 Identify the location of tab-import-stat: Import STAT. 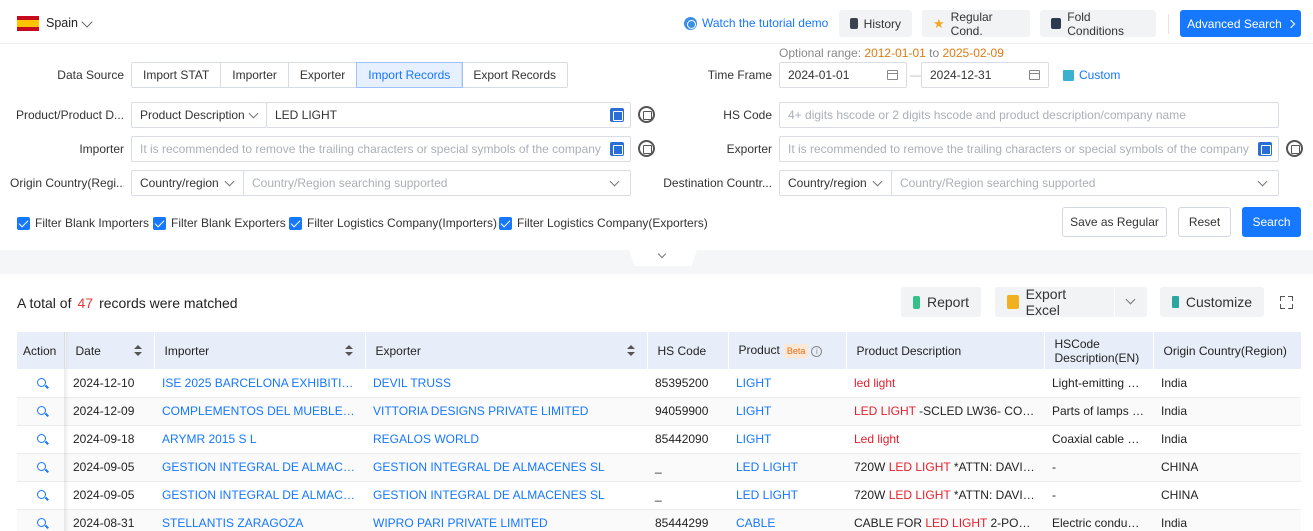
(177, 75).